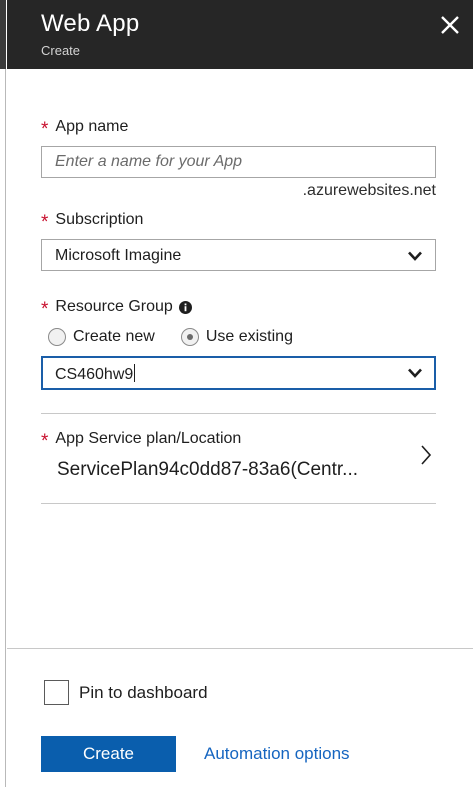 Image resolution: width=473 pixels, height=787 pixels. I want to click on radio-circle, so click(57, 337).